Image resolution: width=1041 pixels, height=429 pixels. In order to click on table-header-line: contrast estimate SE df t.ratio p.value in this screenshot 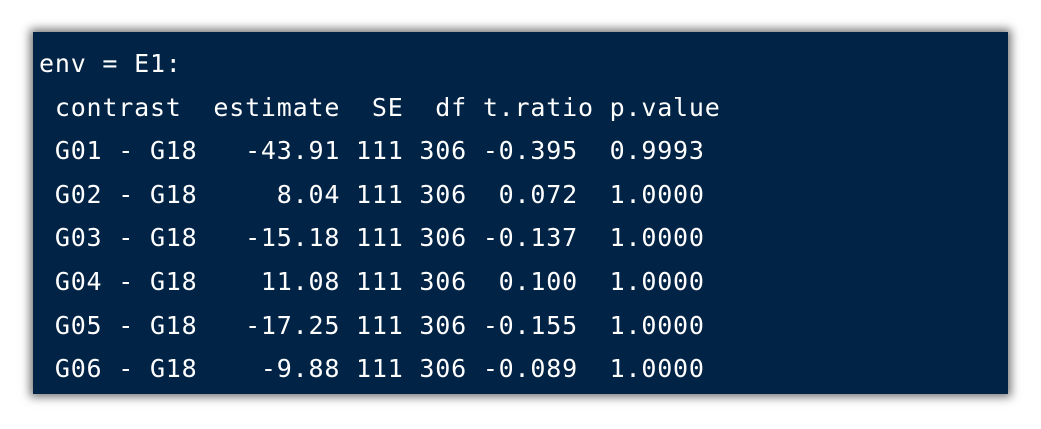, I will do `click(380, 107)`.